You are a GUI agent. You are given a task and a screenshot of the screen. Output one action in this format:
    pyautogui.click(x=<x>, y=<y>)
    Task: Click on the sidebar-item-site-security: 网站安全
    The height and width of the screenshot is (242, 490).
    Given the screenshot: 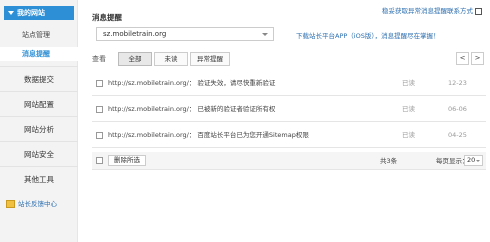 What is the action you would take?
    pyautogui.click(x=39, y=153)
    